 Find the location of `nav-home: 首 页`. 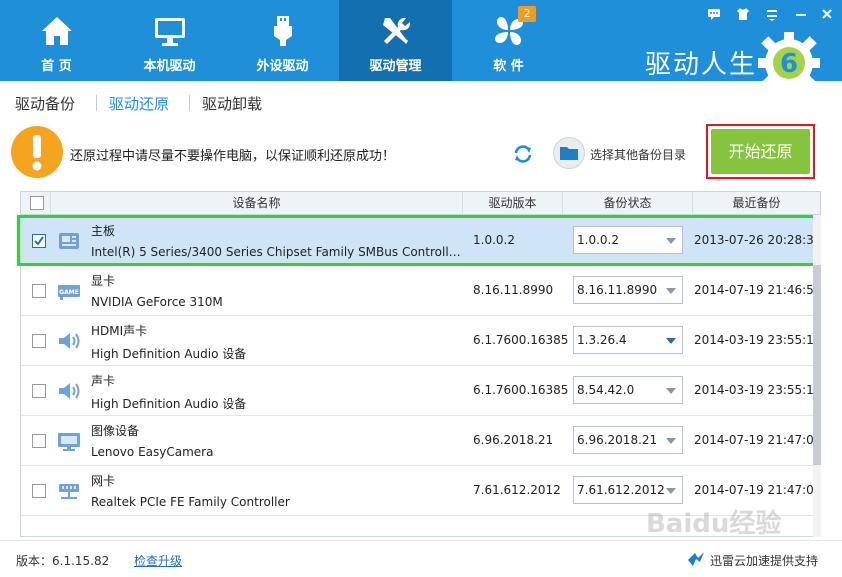

nav-home: 首 页 is located at coordinates (56, 40).